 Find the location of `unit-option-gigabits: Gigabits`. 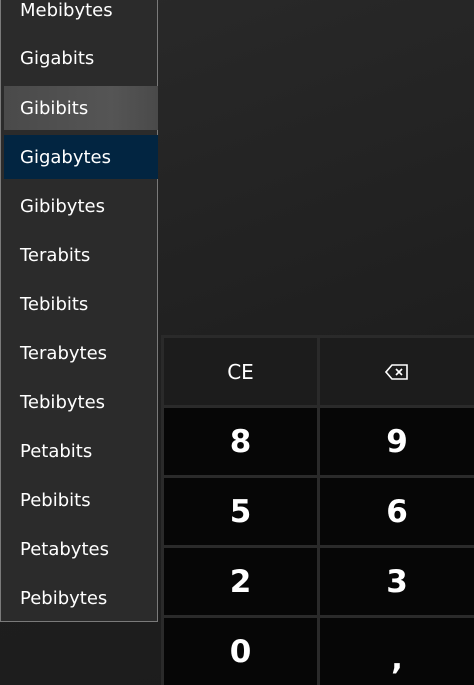

unit-option-gigabits: Gigabits is located at coordinates (81, 58).